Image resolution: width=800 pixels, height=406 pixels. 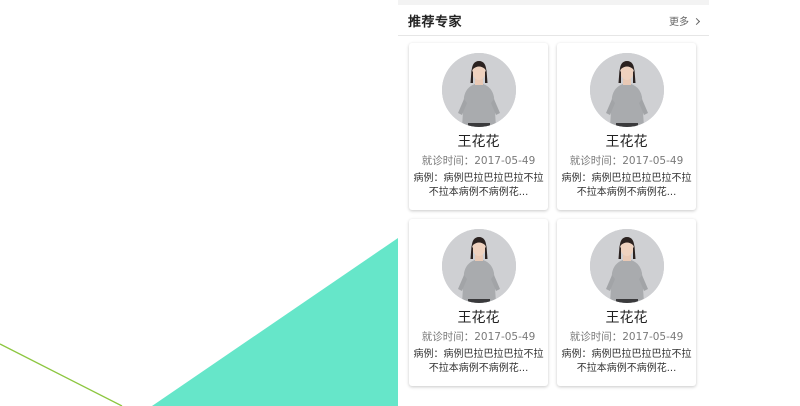 What do you see at coordinates (275, 322) in the screenshot?
I see `teal-triangle-shape` at bounding box center [275, 322].